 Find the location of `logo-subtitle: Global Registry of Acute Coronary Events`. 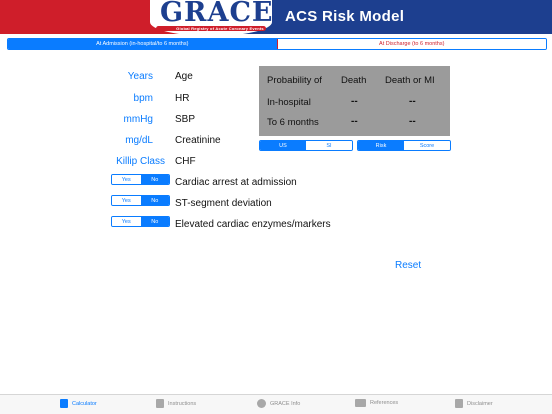

logo-subtitle: Global Registry of Acute Coronary Events is located at coordinates (220, 28).